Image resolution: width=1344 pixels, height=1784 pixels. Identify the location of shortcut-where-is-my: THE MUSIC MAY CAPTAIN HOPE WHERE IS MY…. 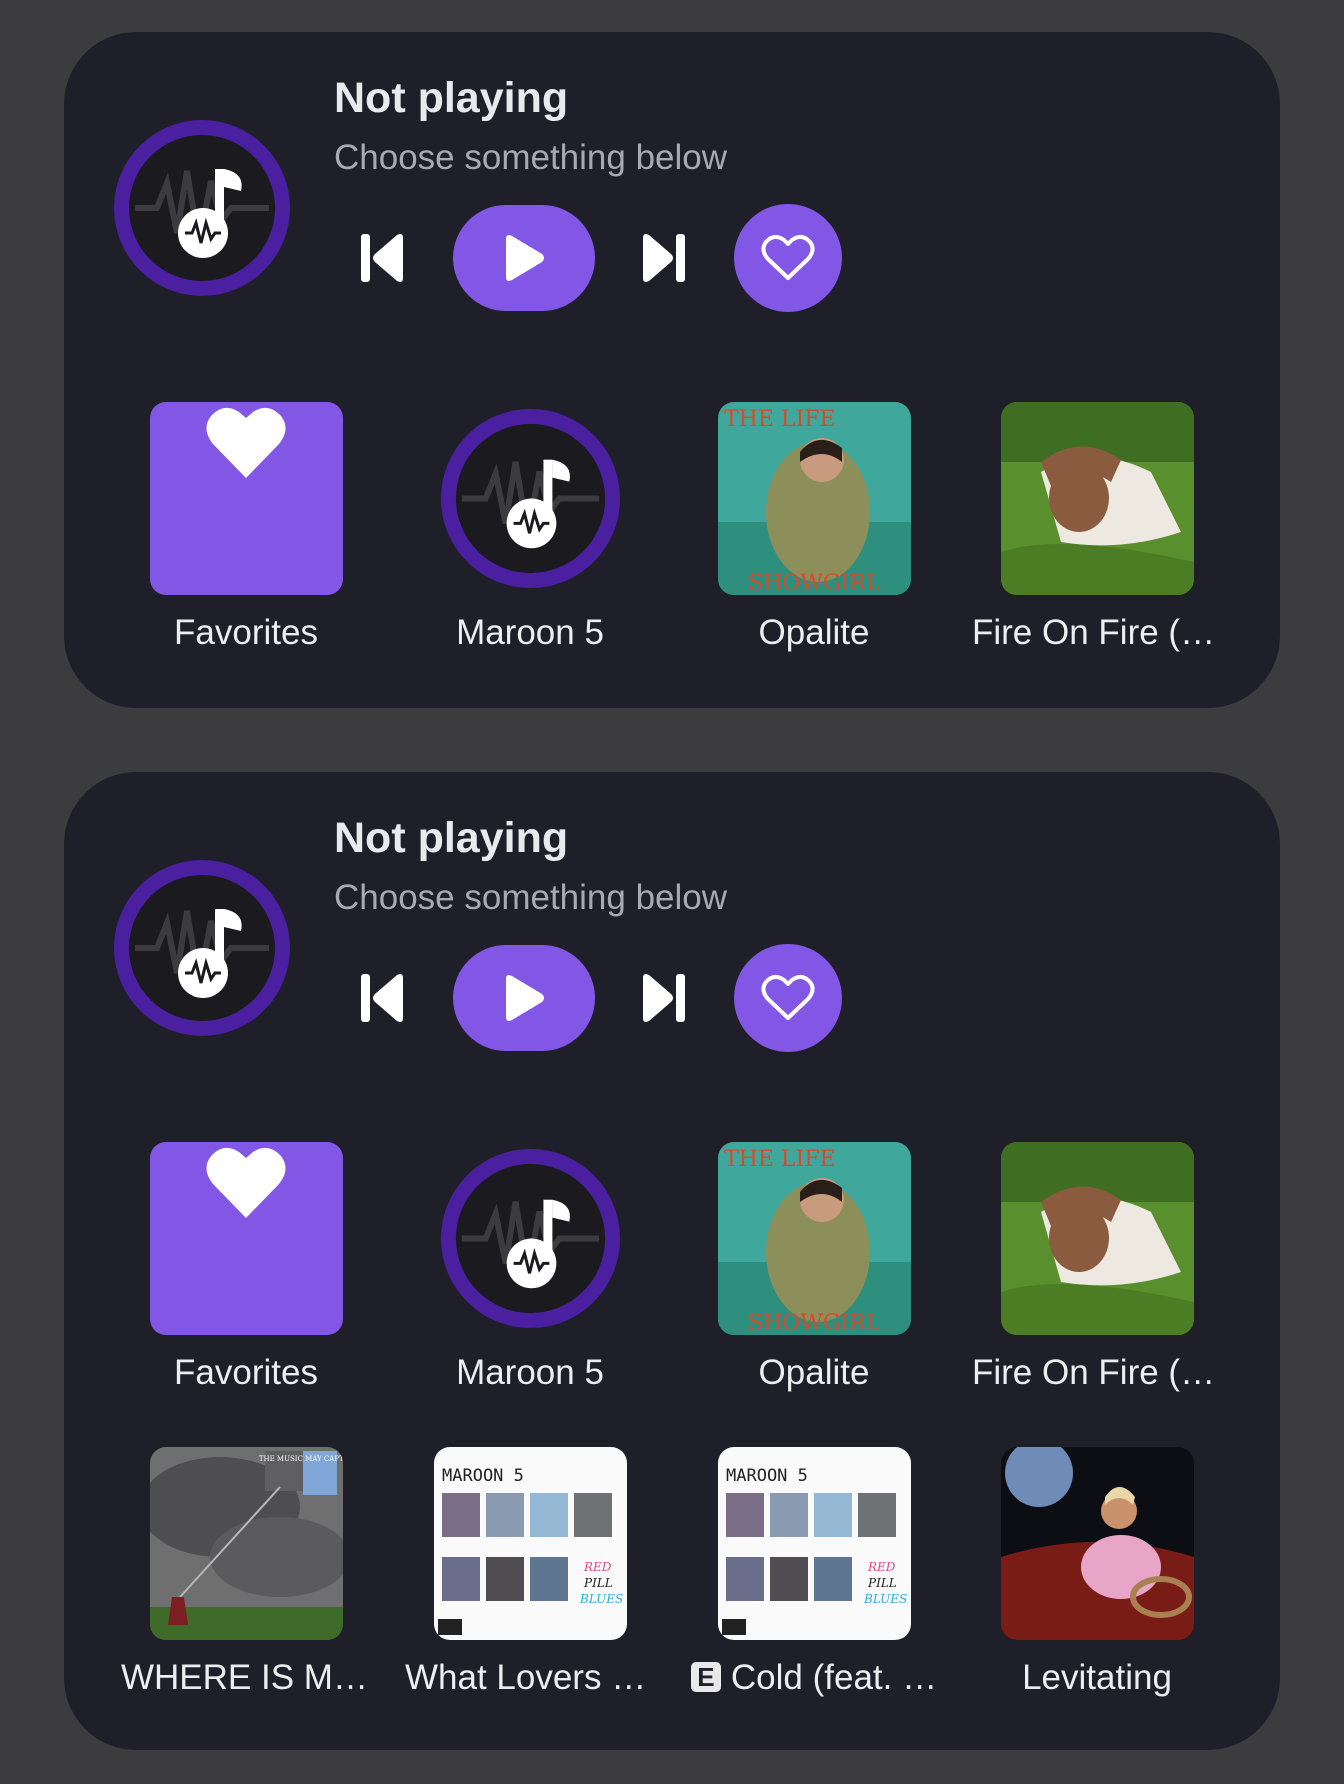
(246, 1572).